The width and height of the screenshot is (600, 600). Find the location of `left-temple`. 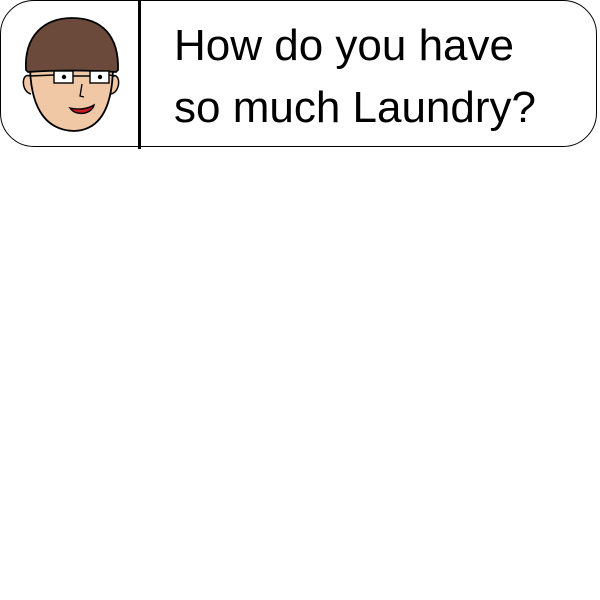

left-temple is located at coordinates (42, 75).